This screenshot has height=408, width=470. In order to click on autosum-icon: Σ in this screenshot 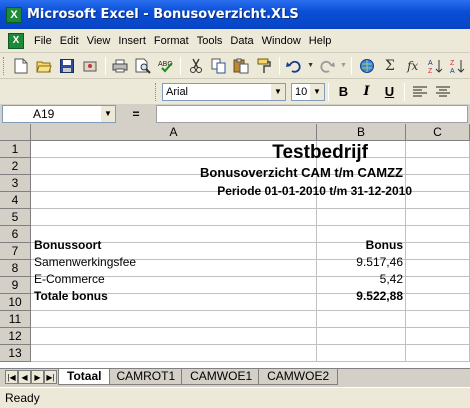, I will do `click(389, 65)`.